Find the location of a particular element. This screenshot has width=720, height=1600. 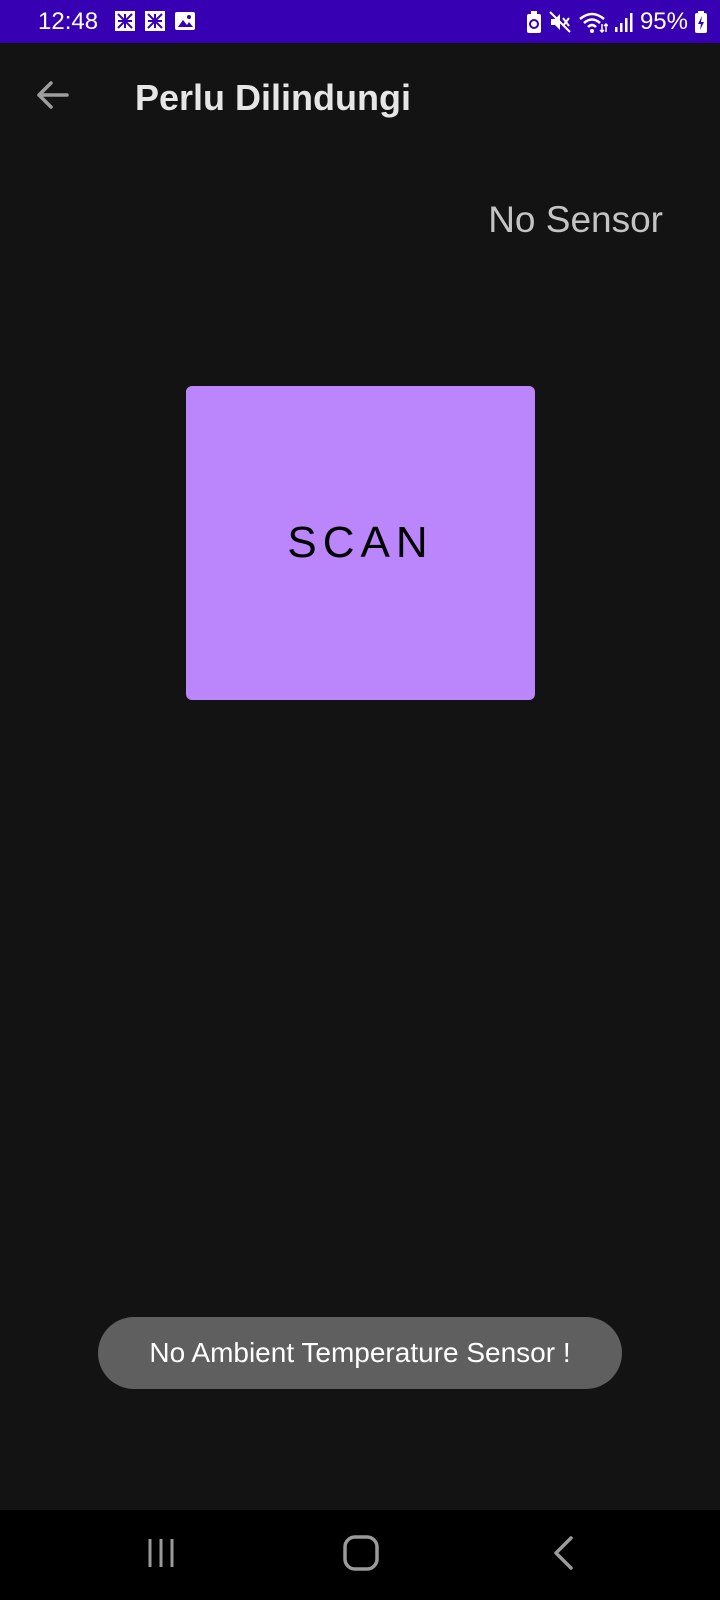

toast-message: No Ambient Temperature Sensor ! is located at coordinates (360, 1353).